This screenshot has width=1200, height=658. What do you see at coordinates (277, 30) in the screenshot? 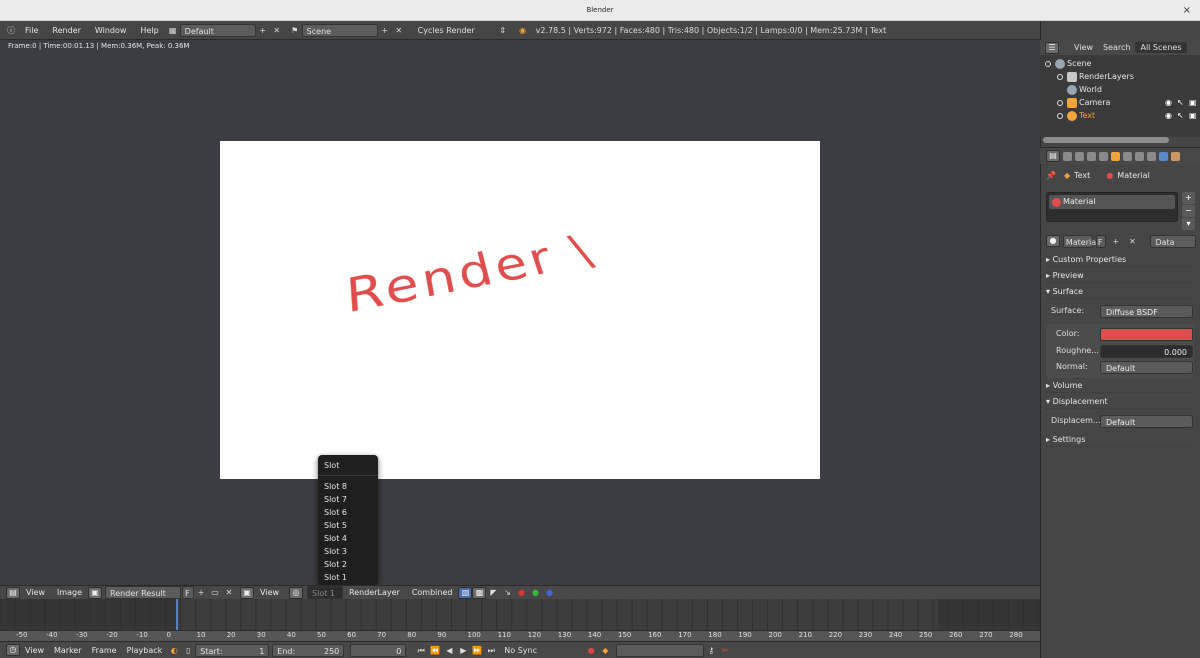
I see `remove-layout-icon: ✕` at bounding box center [277, 30].